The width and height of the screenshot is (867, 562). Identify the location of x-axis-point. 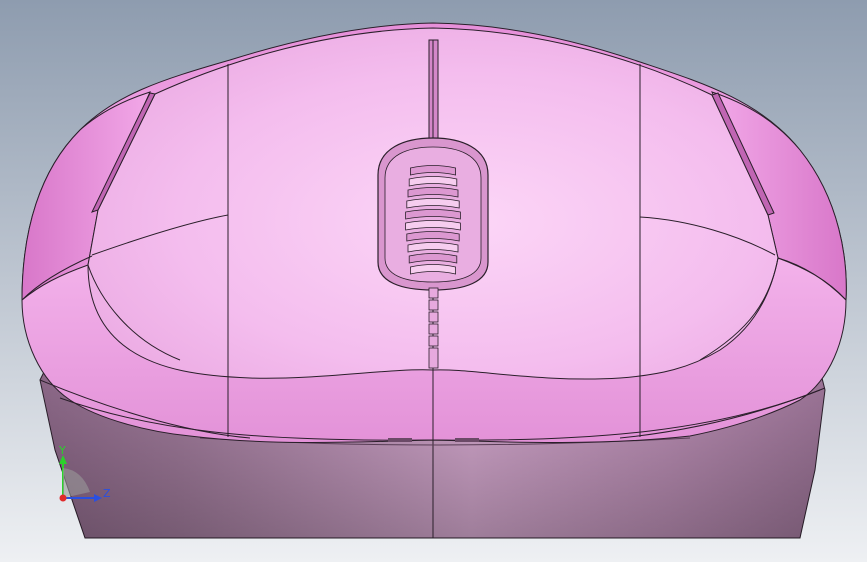
(63, 498).